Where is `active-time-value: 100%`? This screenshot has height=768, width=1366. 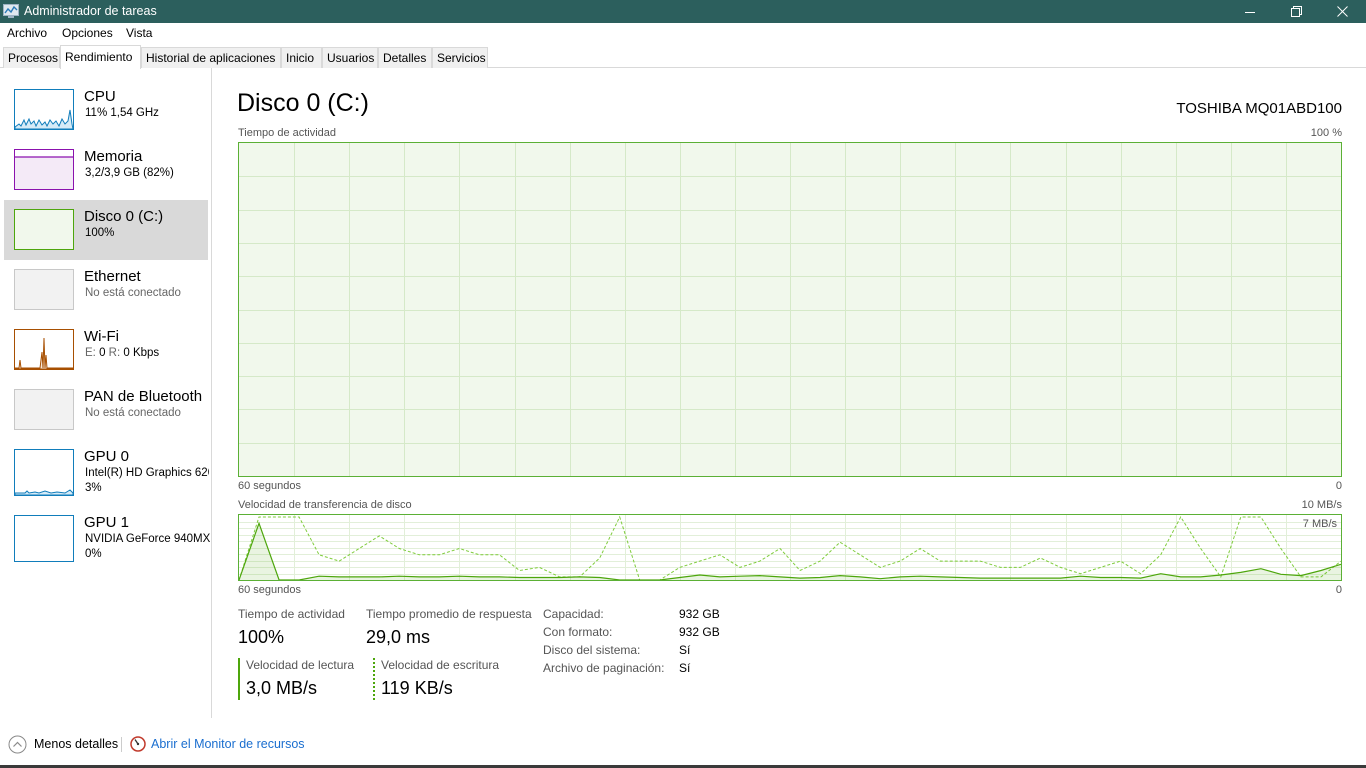 active-time-value: 100% is located at coordinates (261, 637).